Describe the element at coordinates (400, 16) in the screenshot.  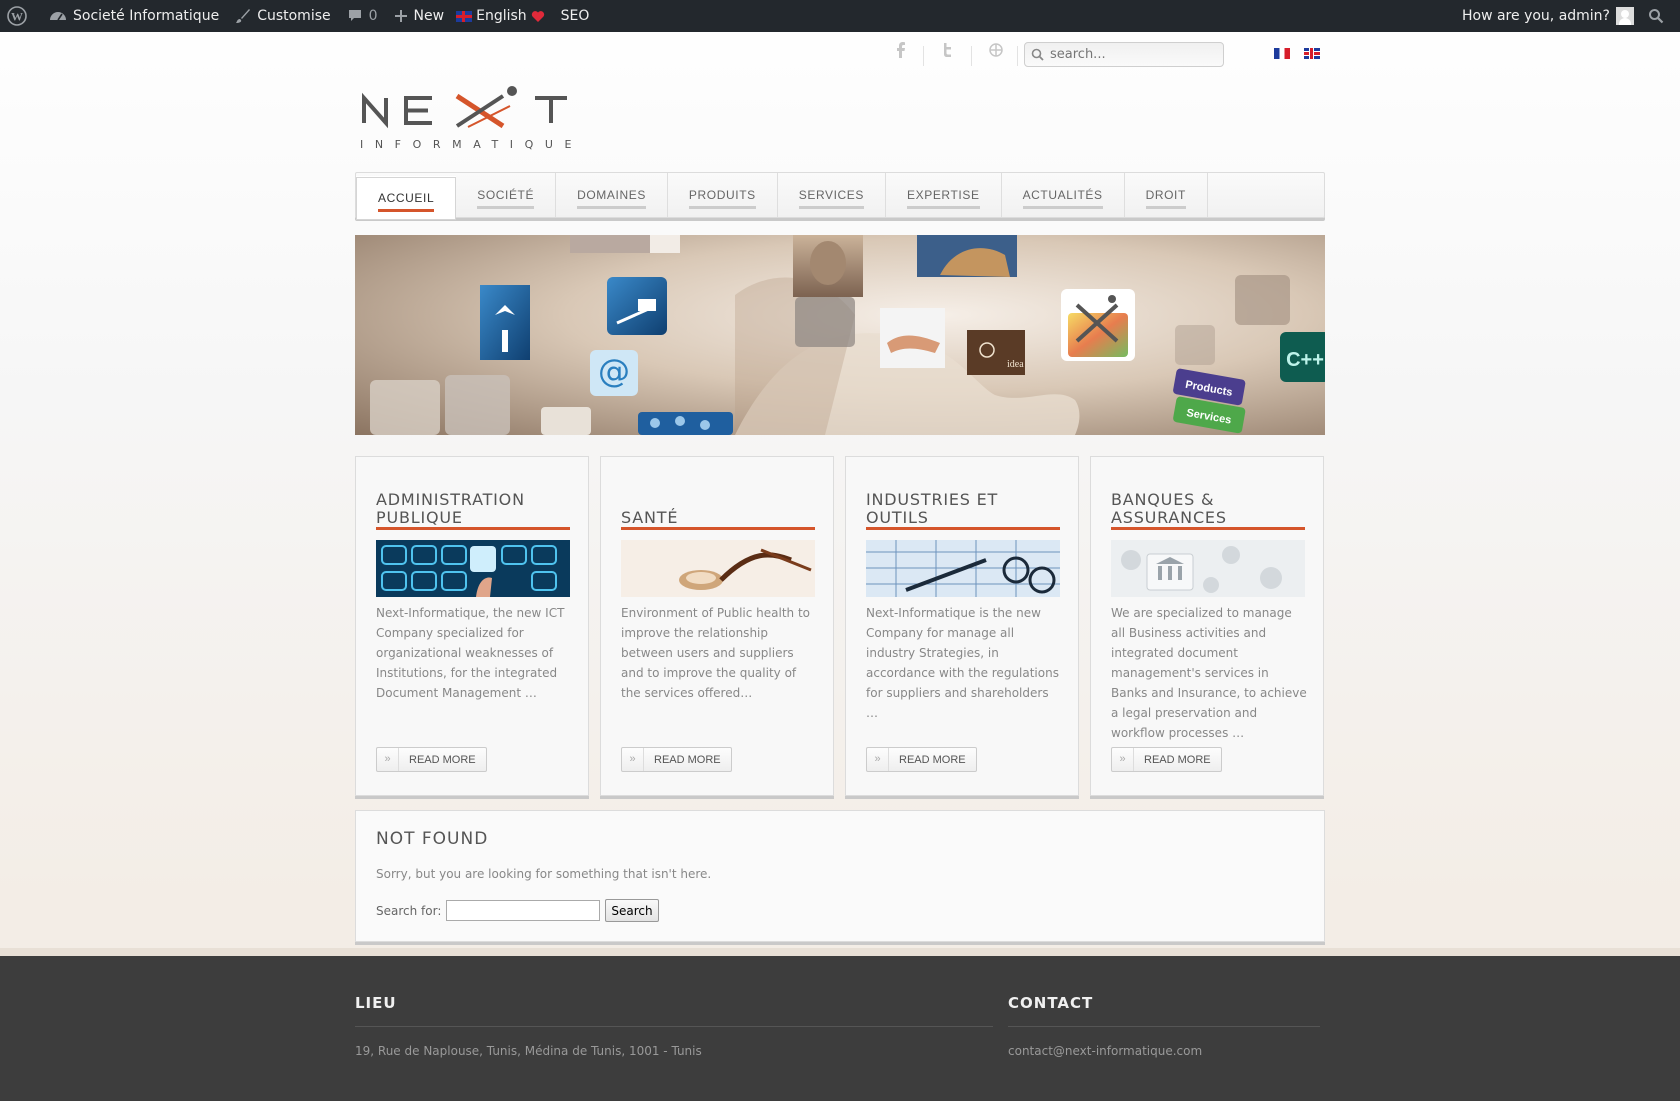
I see `plus-icon` at that location.